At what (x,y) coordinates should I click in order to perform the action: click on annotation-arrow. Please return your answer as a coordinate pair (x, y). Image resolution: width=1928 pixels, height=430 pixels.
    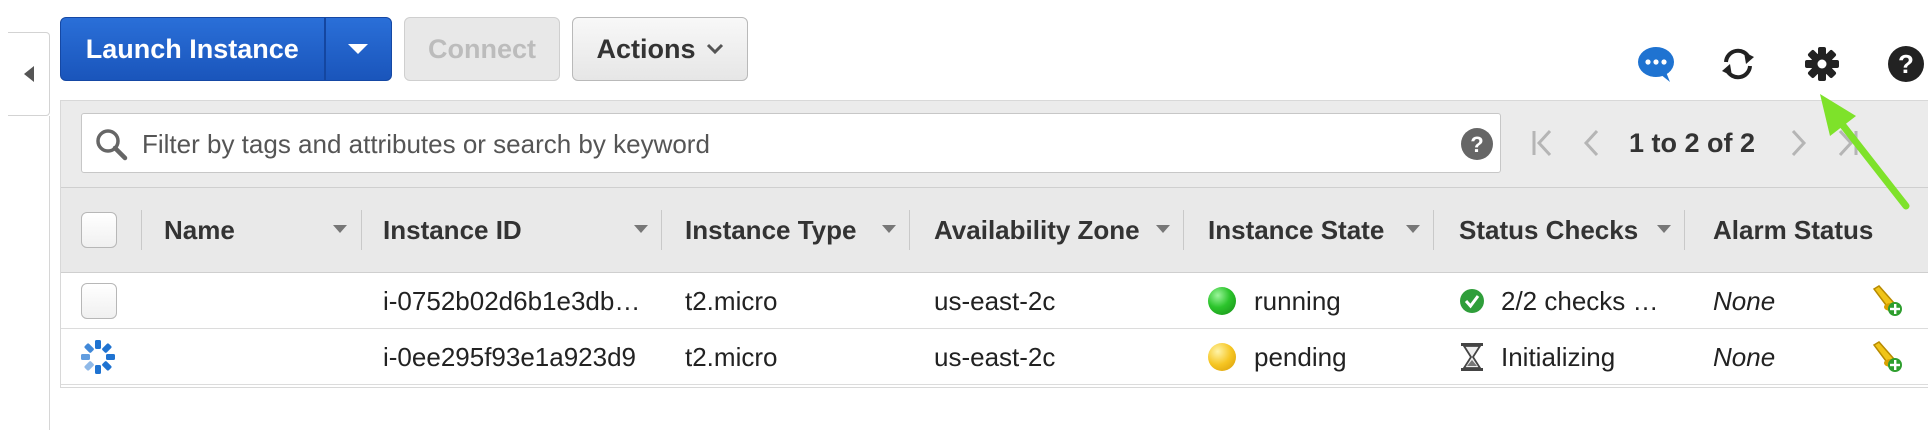
    Looking at the image, I should click on (1865, 152).